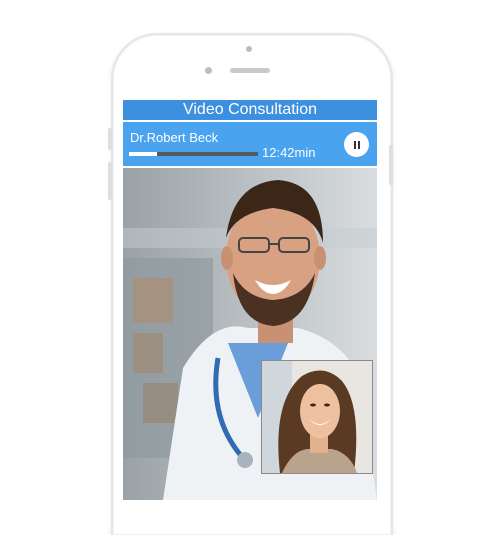 The width and height of the screenshot is (500, 535). I want to click on call-info-bar: Dr.Robert Beck 12:42min, so click(250, 144).